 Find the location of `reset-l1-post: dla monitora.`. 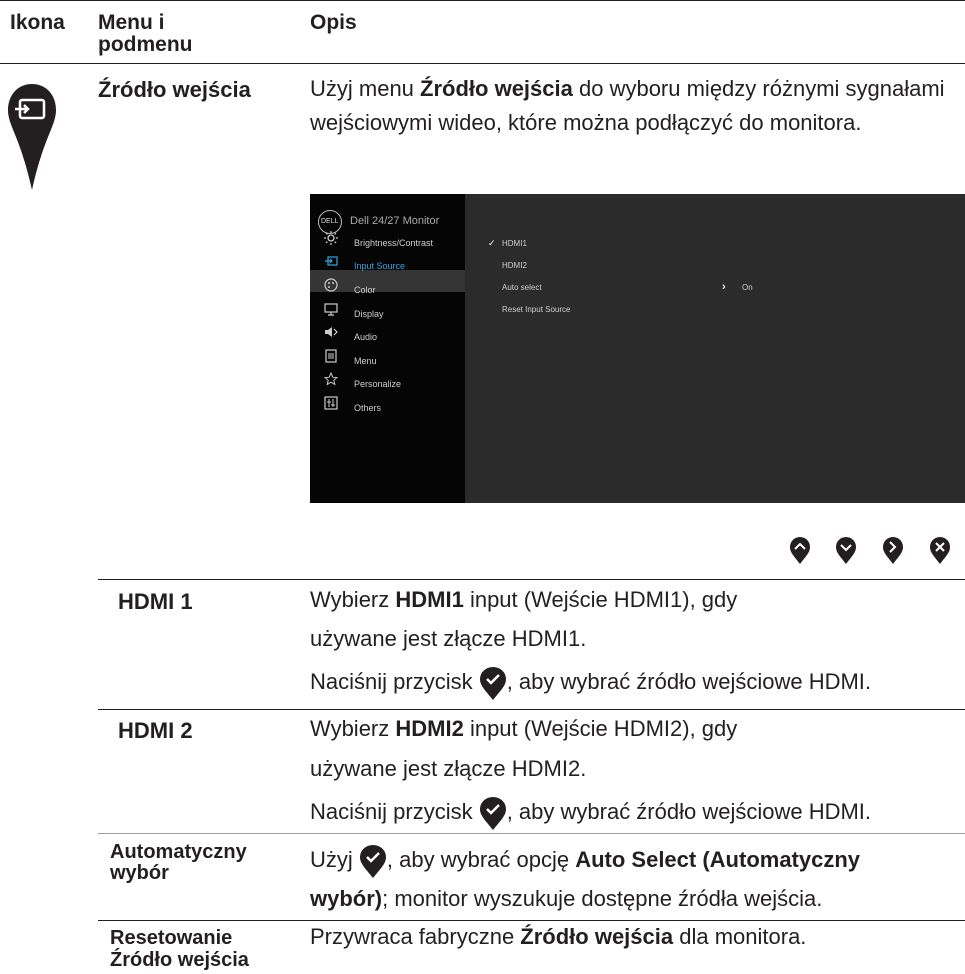

reset-l1-post: dla monitora. is located at coordinates (740, 936).